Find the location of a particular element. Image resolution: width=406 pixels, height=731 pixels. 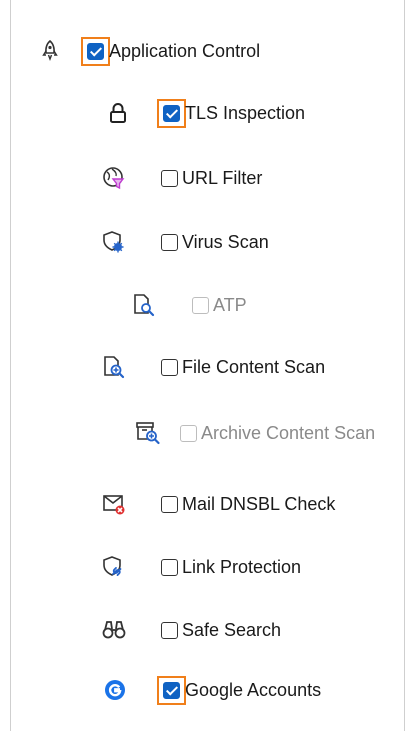

link-protection-checkbox: Link Protection is located at coordinates (231, 567).